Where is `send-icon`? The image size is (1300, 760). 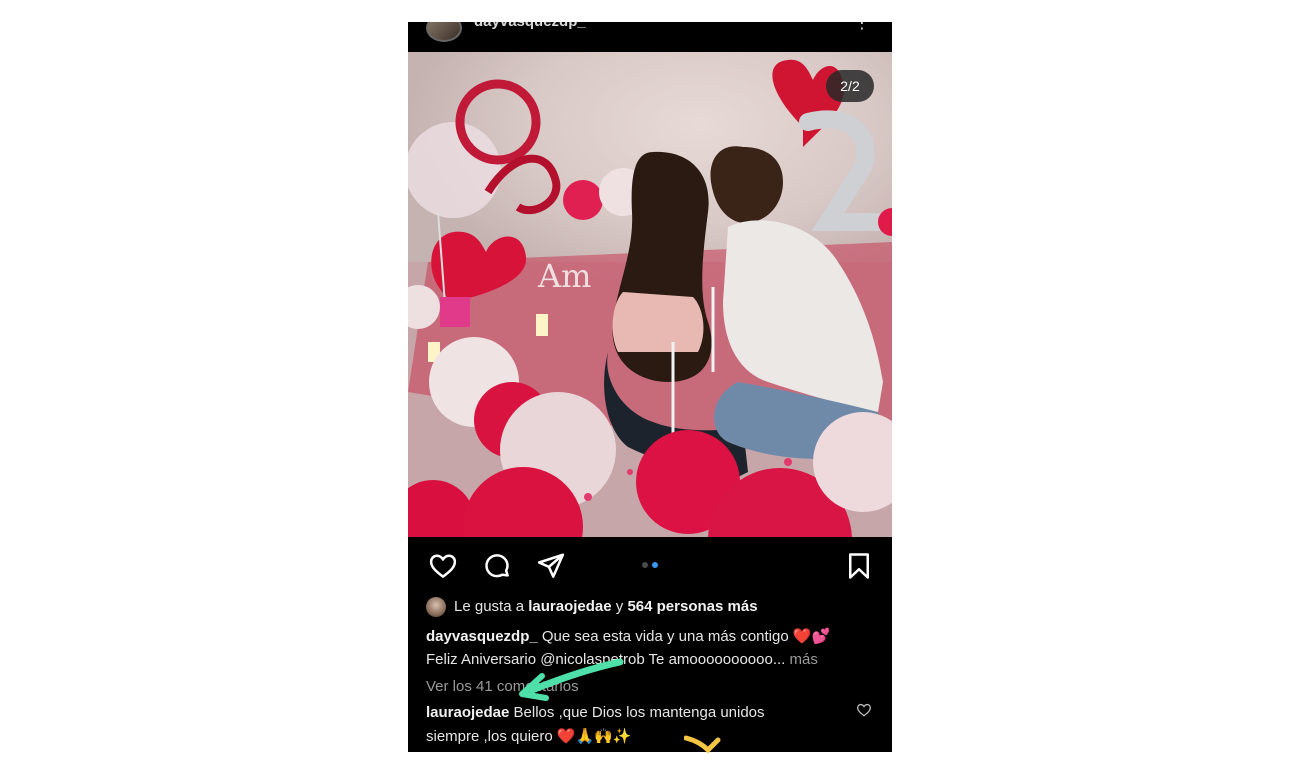 send-icon is located at coordinates (551, 566).